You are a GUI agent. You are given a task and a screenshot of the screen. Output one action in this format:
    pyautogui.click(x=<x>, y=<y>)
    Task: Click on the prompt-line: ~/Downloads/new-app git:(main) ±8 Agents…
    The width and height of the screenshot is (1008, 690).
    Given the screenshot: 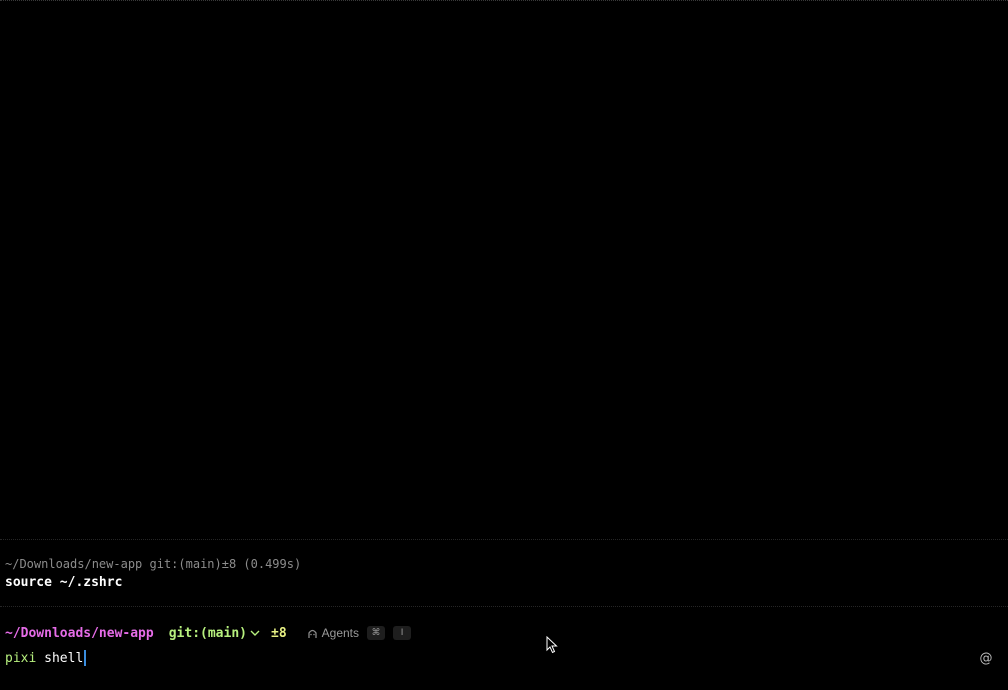 What is the action you would take?
    pyautogui.click(x=208, y=633)
    